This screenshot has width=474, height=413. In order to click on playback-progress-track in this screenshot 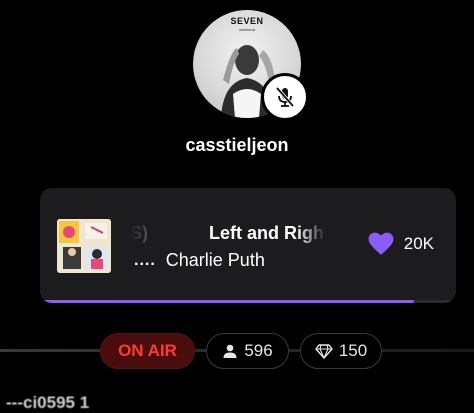, I will do `click(248, 301)`.